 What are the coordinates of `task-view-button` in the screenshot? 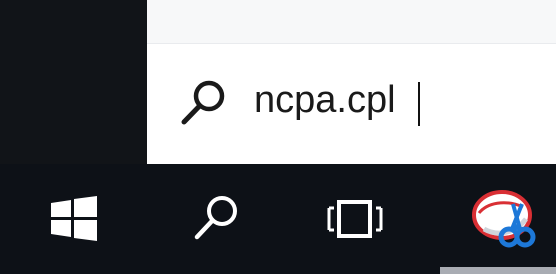 It's located at (355, 219).